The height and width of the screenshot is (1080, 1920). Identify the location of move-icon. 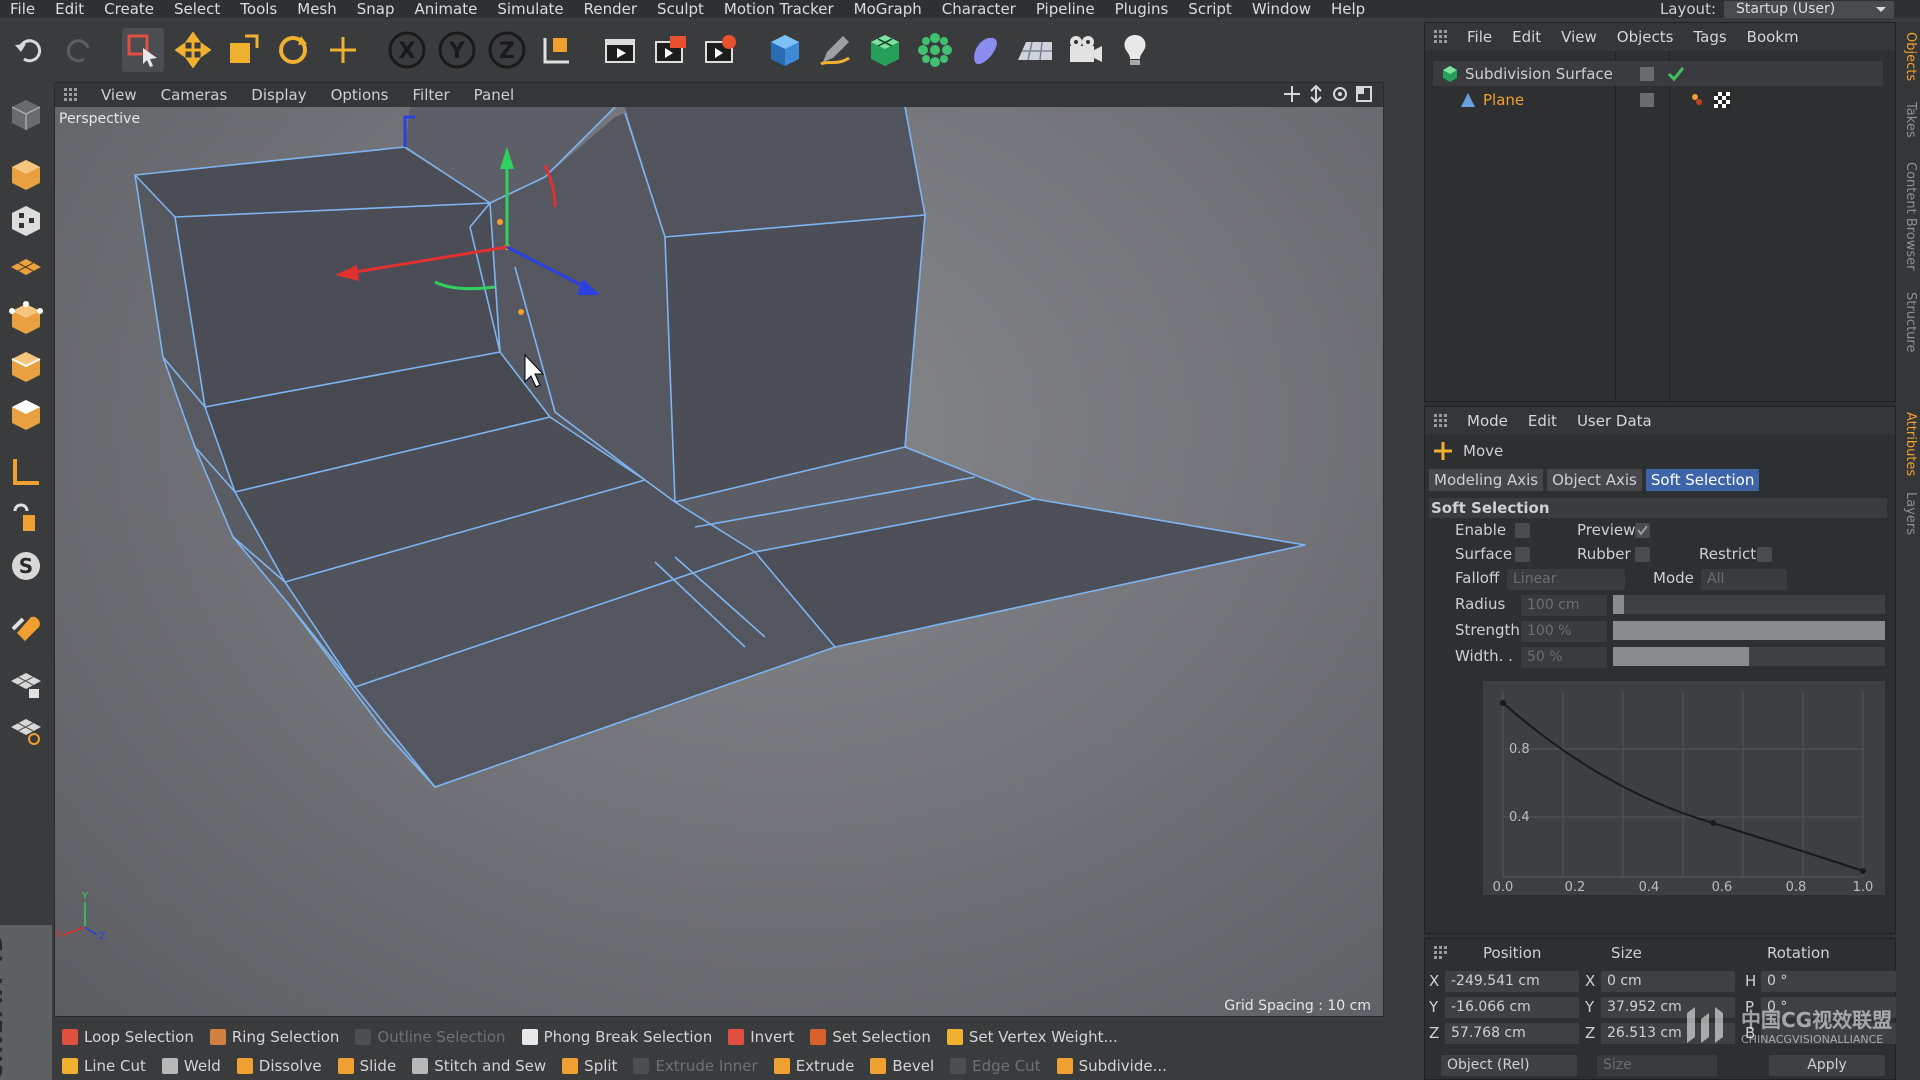
(193, 50).